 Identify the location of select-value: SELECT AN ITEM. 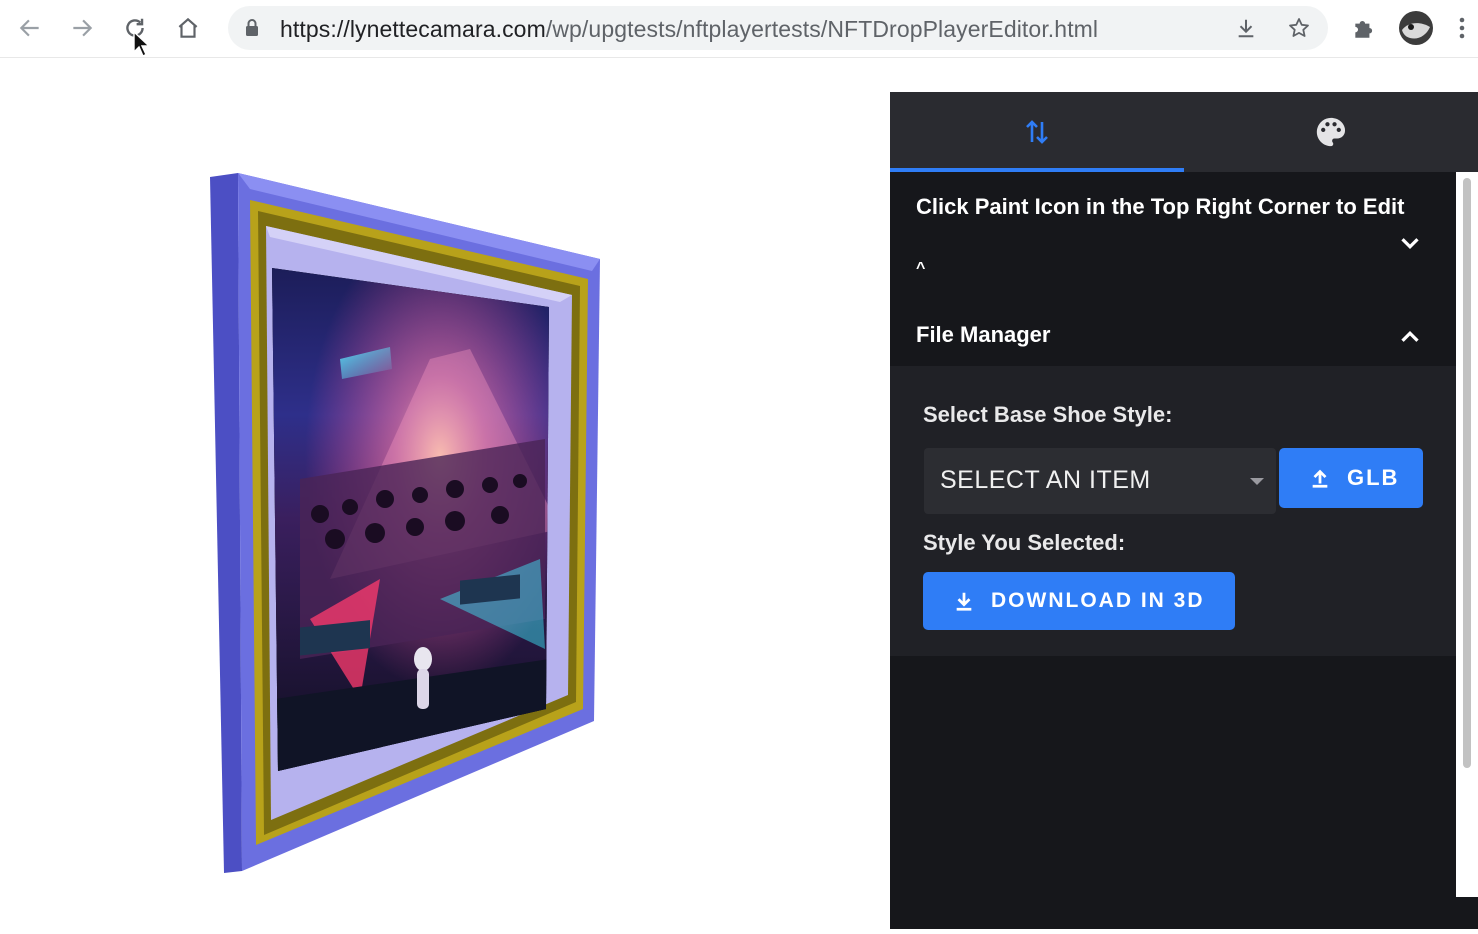
(1045, 480).